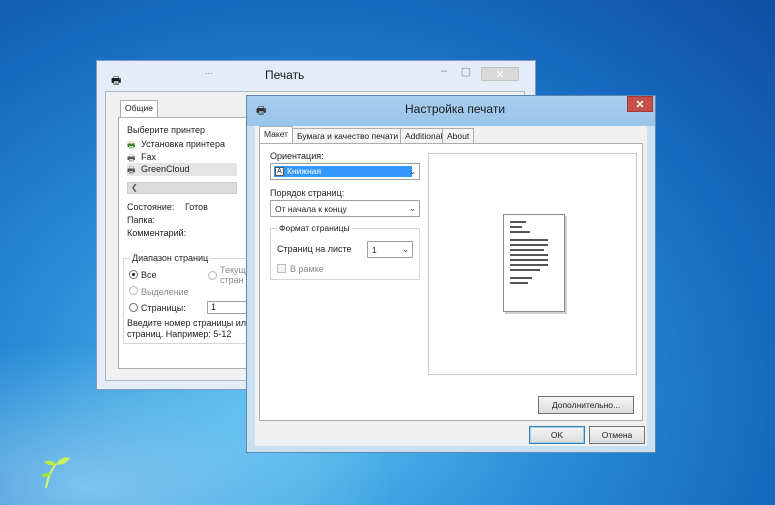 The height and width of the screenshot is (505, 775). Describe the element at coordinates (139, 109) in the screenshot. I see `tab-general: Общие` at that location.